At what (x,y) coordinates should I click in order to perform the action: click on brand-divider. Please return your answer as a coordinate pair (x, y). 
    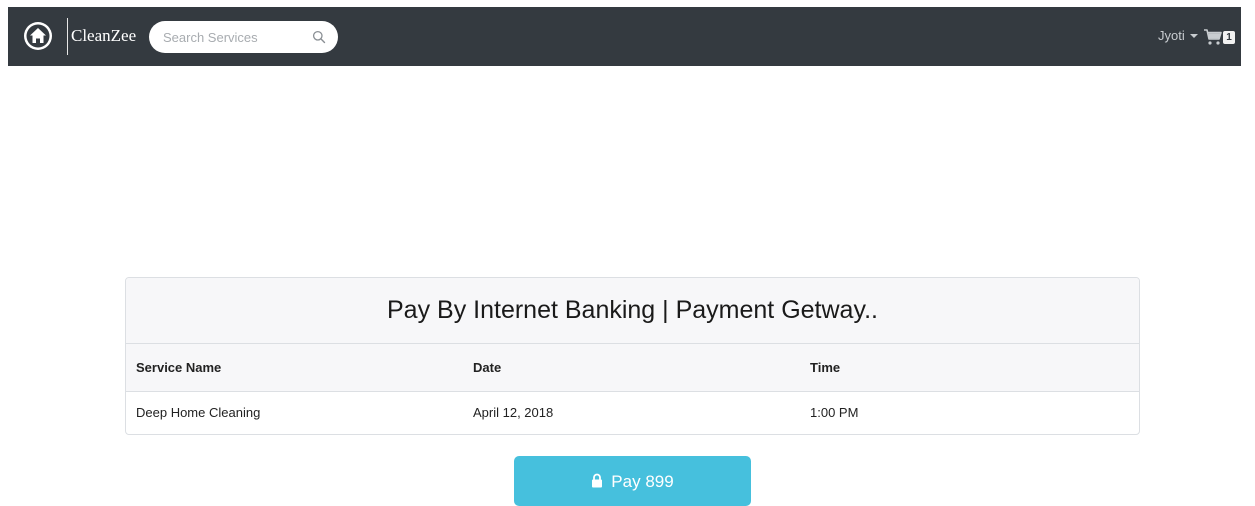
    Looking at the image, I should click on (67, 36).